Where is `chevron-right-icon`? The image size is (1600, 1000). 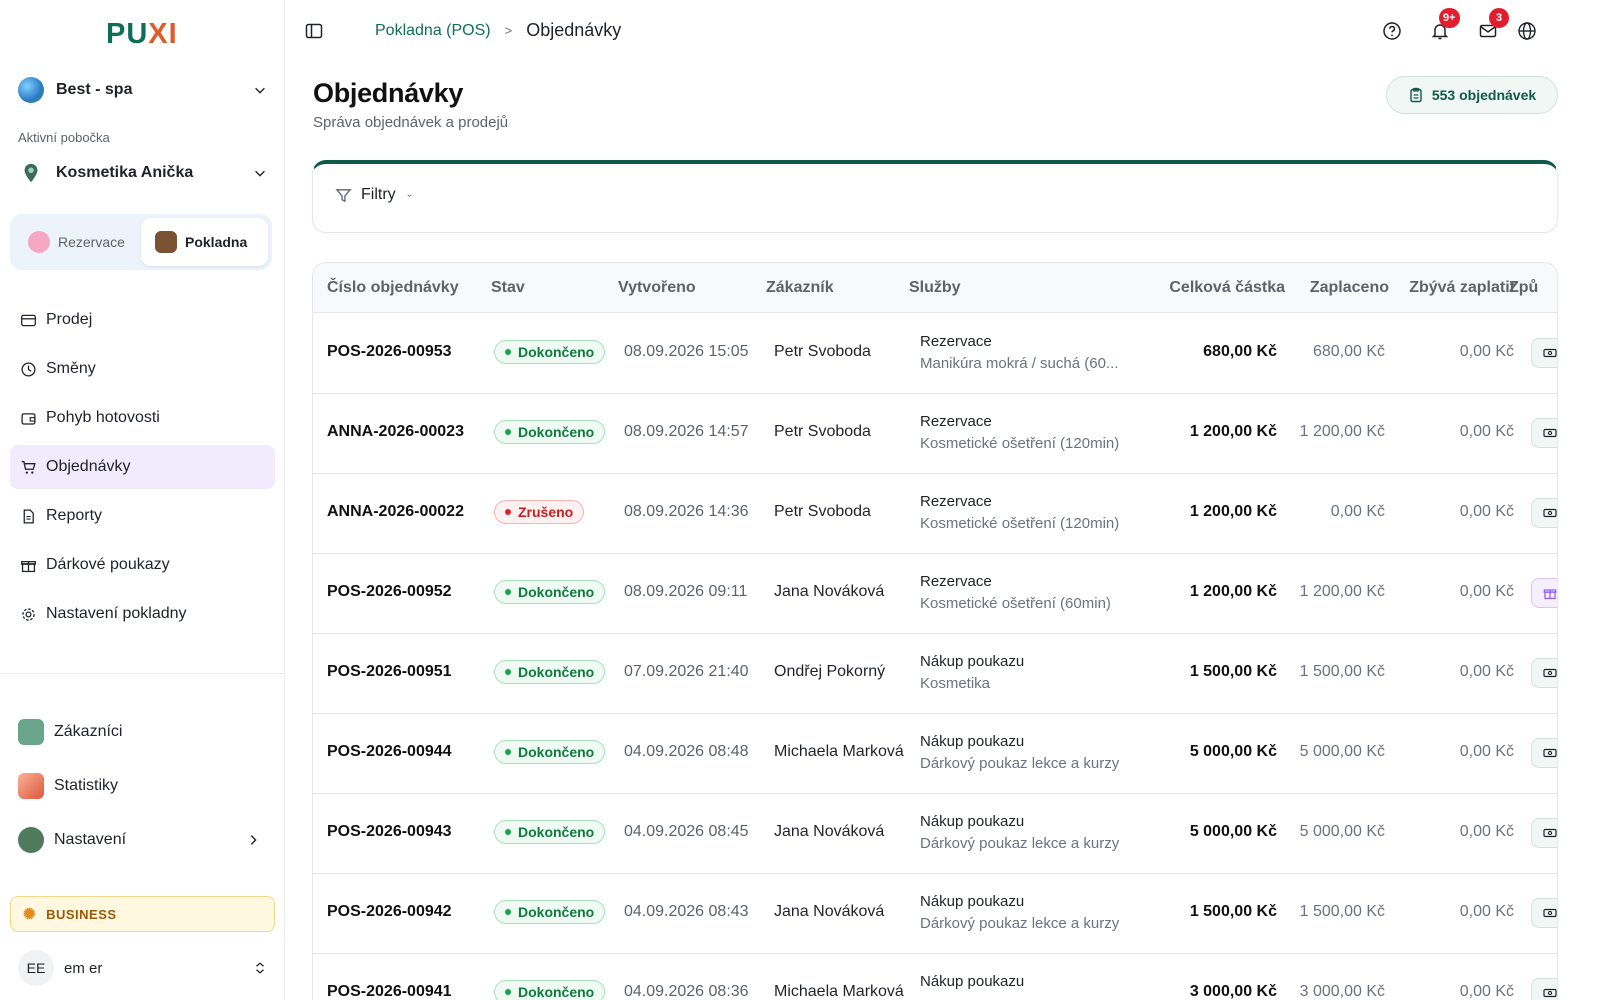
chevron-right-icon is located at coordinates (253, 840).